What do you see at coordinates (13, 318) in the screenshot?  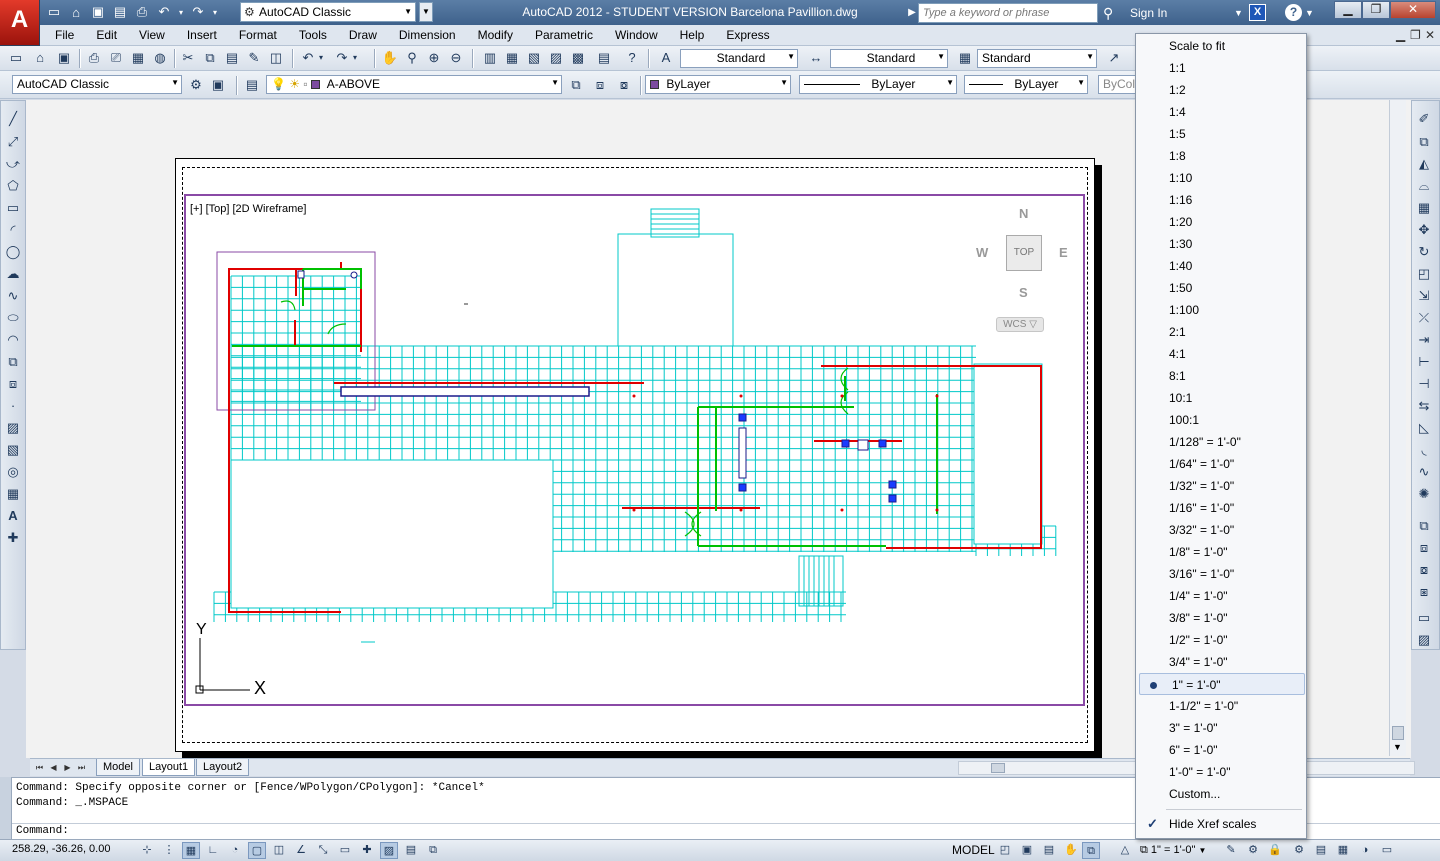 I see `ellipse-icon: ⬭` at bounding box center [13, 318].